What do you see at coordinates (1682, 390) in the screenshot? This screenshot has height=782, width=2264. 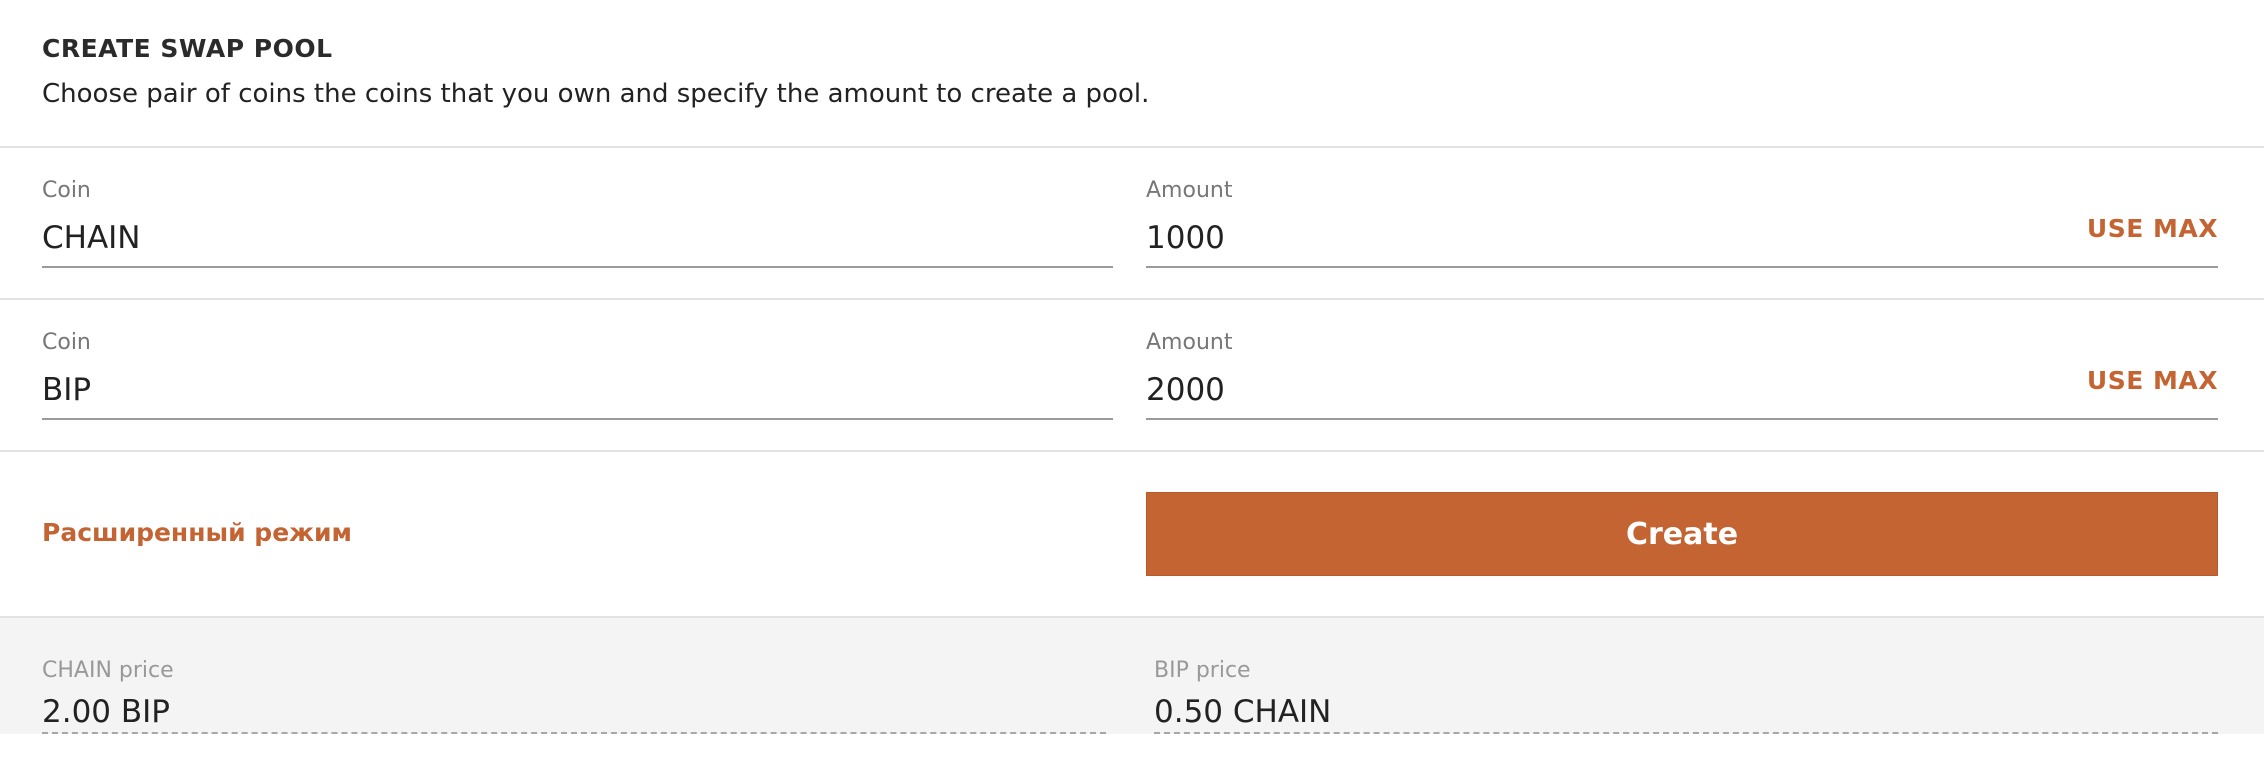 I see `second-amount-input: 2000` at bounding box center [1682, 390].